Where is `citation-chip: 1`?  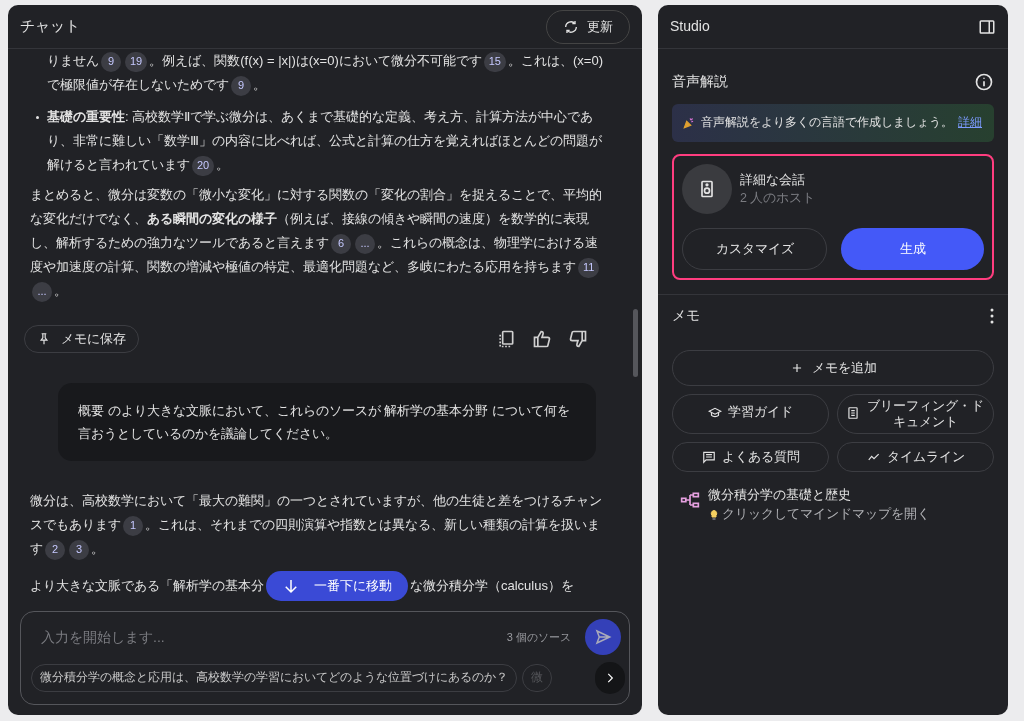 citation-chip: 1 is located at coordinates (133, 525).